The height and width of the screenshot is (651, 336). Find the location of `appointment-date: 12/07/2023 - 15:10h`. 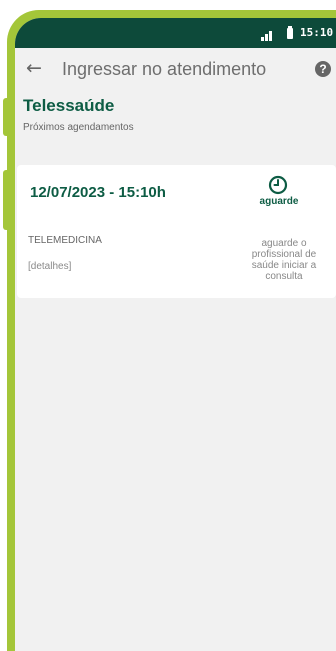

appointment-date: 12/07/2023 - 15:10h is located at coordinates (98, 192).